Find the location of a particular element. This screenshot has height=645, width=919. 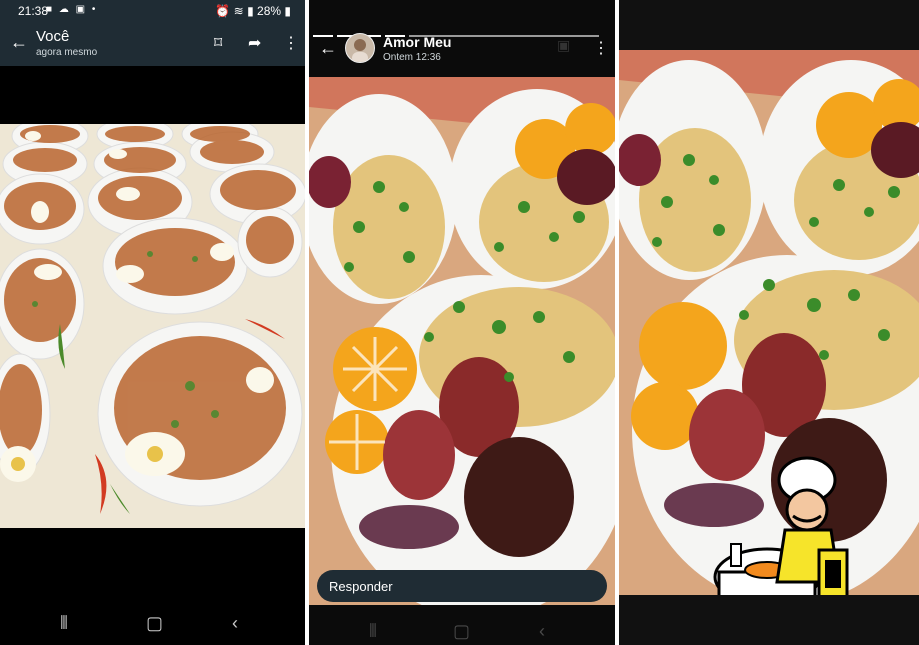

page-title: Você is located at coordinates (53, 36).